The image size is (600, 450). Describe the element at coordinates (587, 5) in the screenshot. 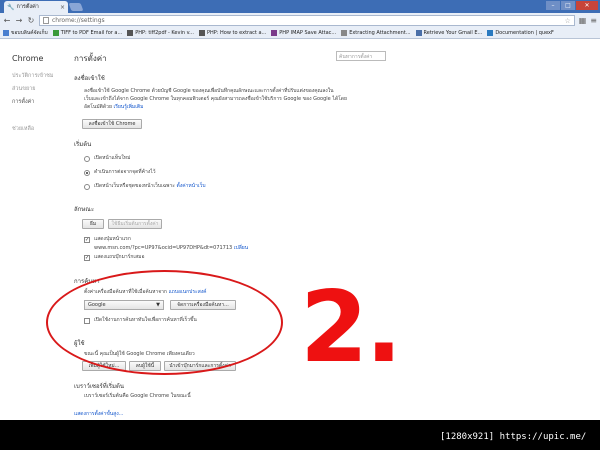

I see `close-icon: ✕` at that location.